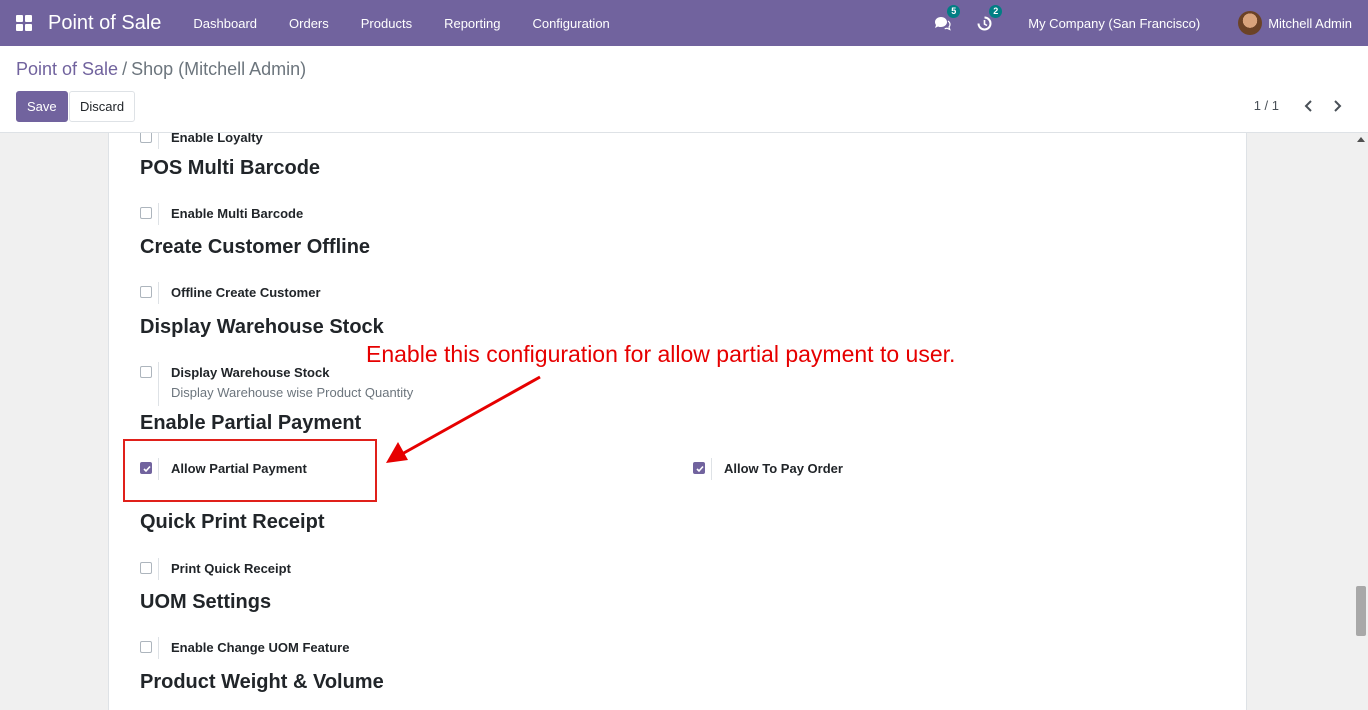  I want to click on enable-loyalty-label: Enable Loyalty, so click(217, 139).